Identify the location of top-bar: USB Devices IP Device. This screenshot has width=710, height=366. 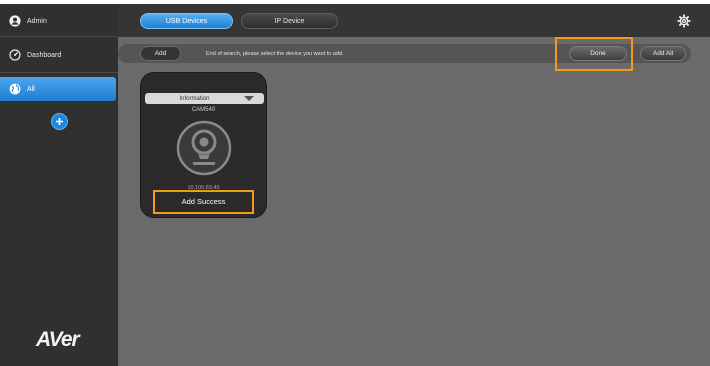
(414, 20).